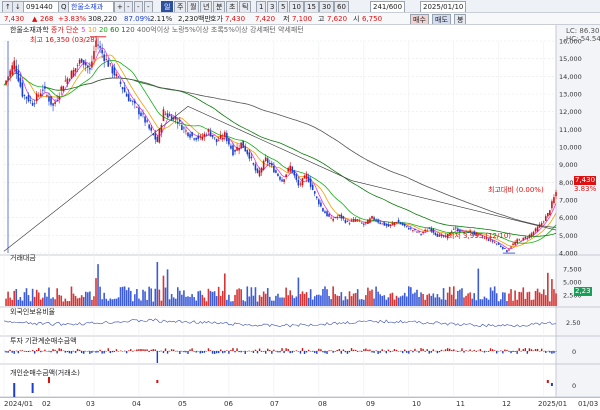 This screenshot has height=410, width=600. I want to click on data-count-field: 241/600, so click(388, 6).